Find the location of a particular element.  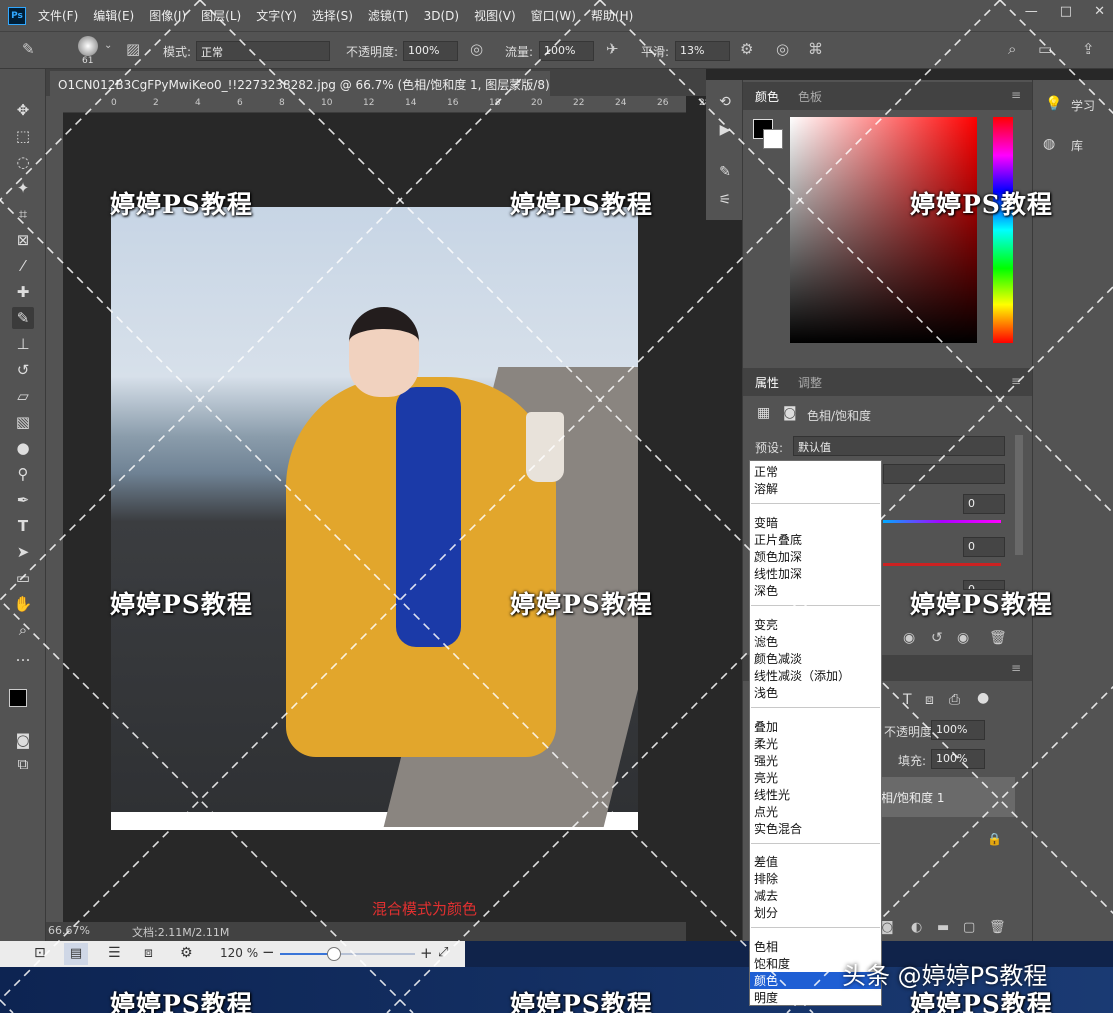

reset-icon: ↺ is located at coordinates (937, 638).